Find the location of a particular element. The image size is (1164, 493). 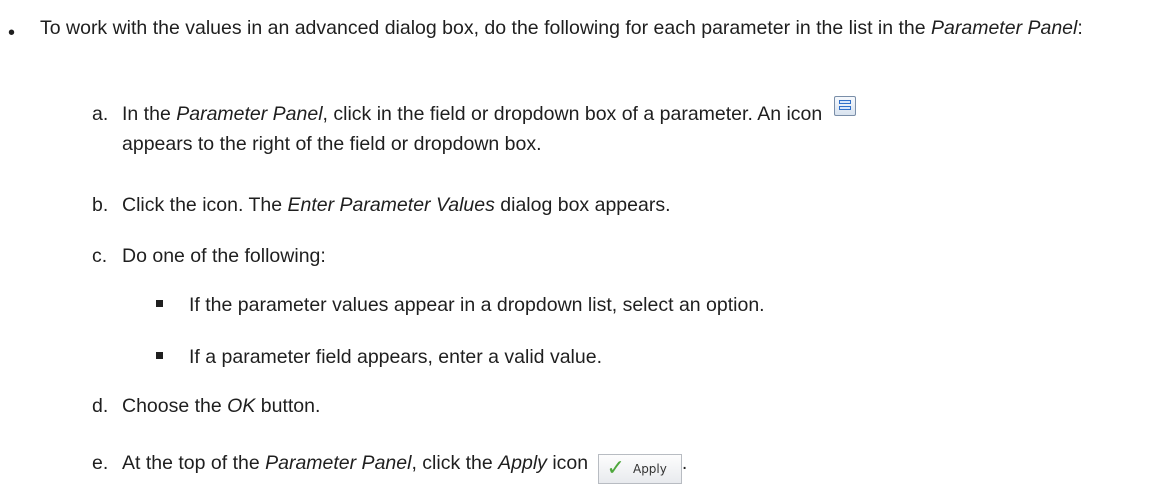

step-d: d. Choose the OK button. is located at coordinates (612, 406).